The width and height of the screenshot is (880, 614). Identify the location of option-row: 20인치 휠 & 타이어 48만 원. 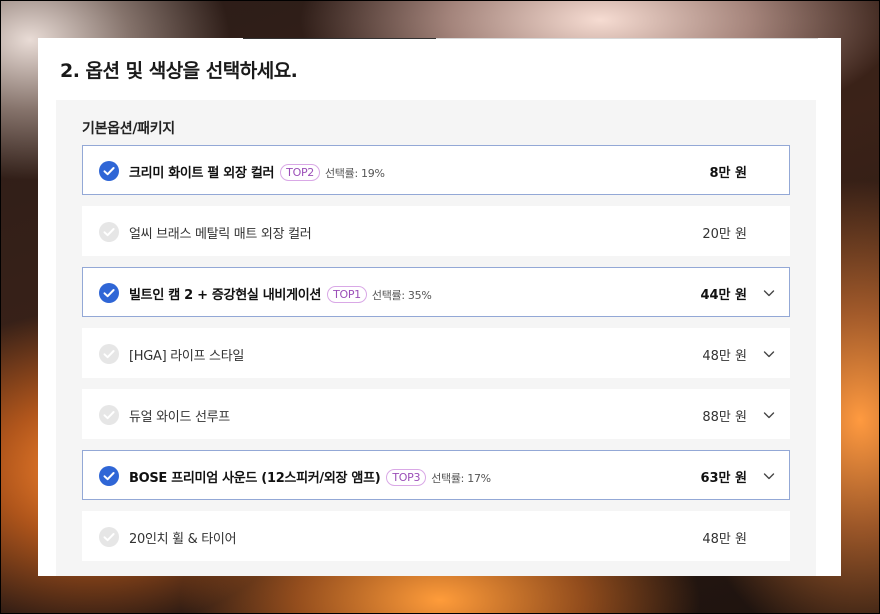
(436, 536).